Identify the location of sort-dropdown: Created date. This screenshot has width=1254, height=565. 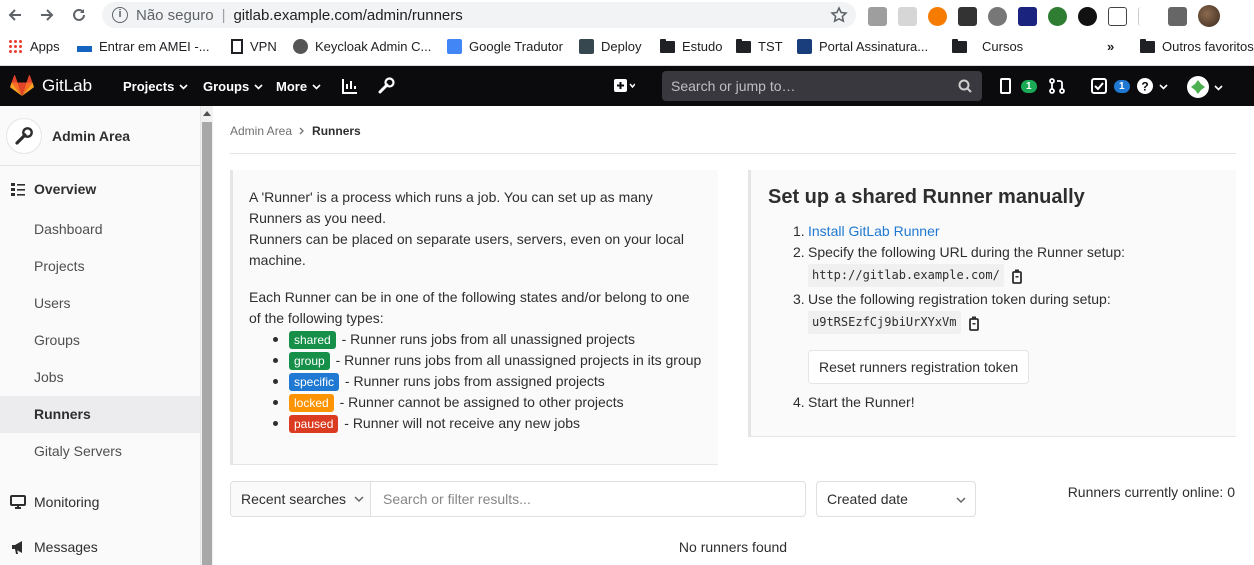
(896, 499).